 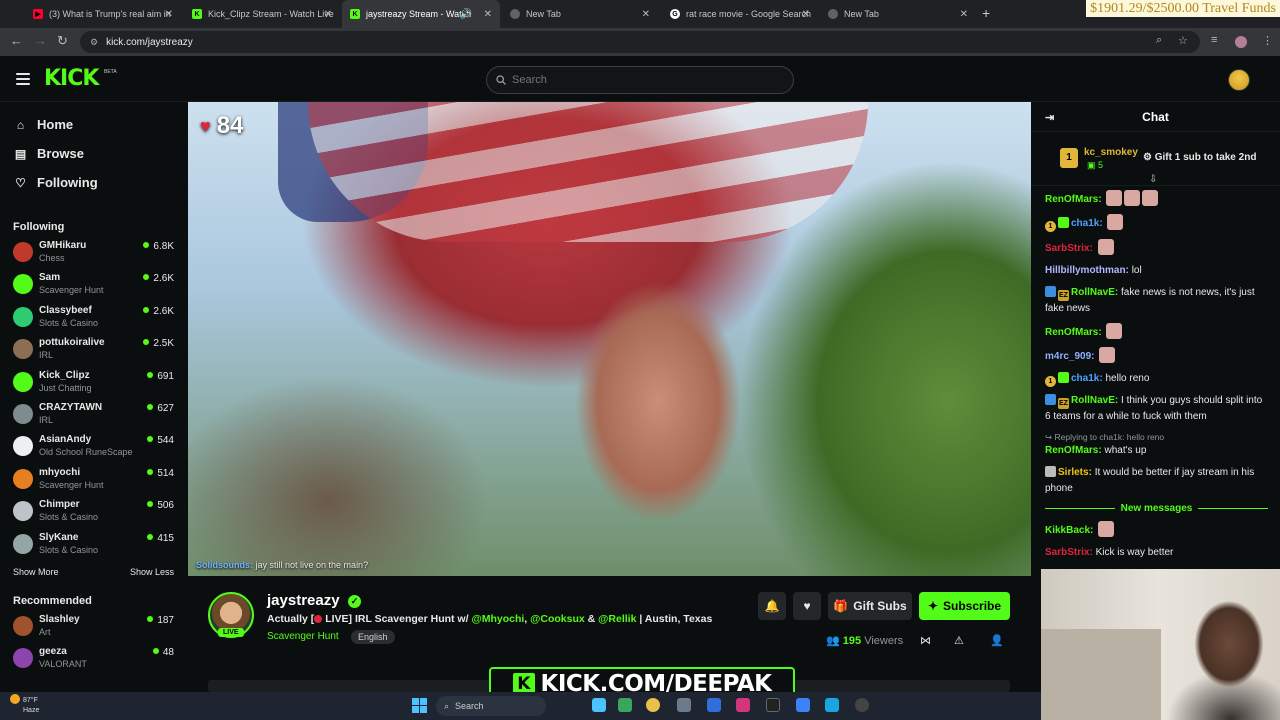 I want to click on gift-subs-button: 🎁 Gift Subs, so click(x=870, y=606).